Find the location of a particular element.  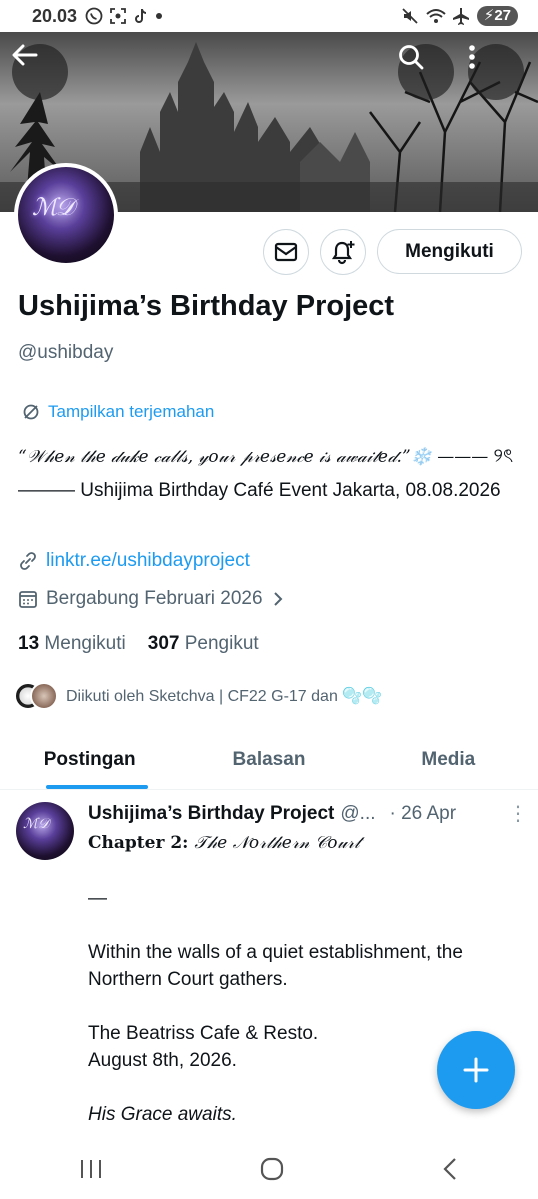

tab-media: Media is located at coordinates (448, 759).